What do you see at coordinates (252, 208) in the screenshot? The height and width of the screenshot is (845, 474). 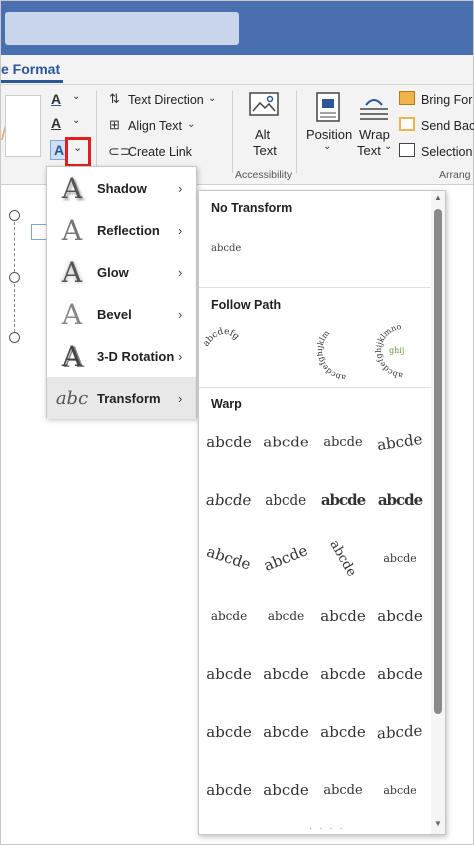 I see `no-transform-heading: No Transform` at bounding box center [252, 208].